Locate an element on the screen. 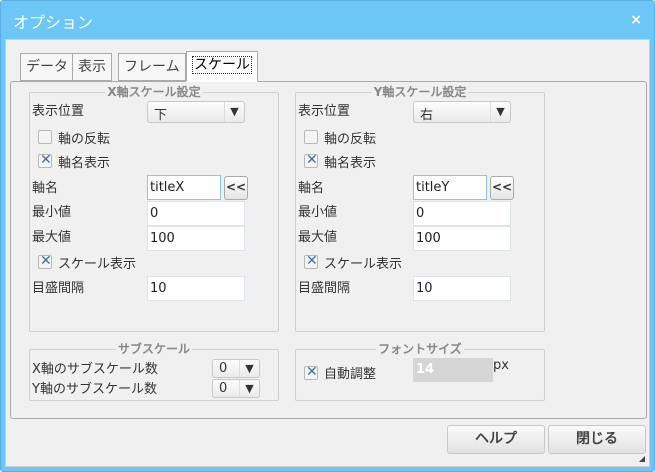 Image resolution: width=655 pixels, height=472 pixels. font-size-group: フォントサイズ 自動調整 14 px is located at coordinates (420, 371).